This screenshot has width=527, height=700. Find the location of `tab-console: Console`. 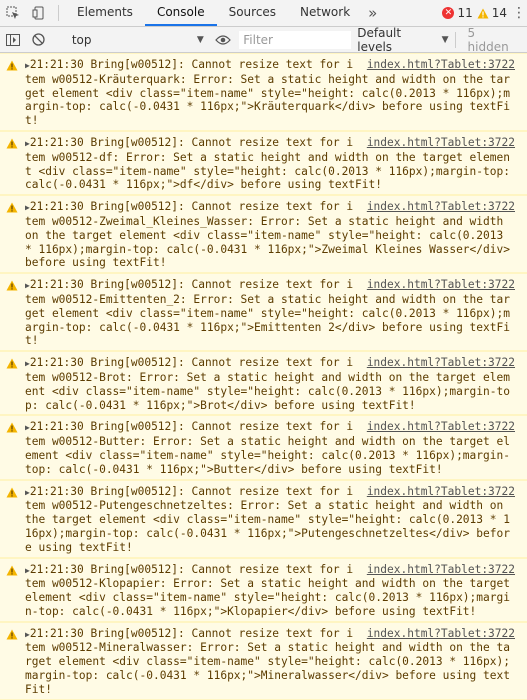

tab-console: Console is located at coordinates (180, 13).